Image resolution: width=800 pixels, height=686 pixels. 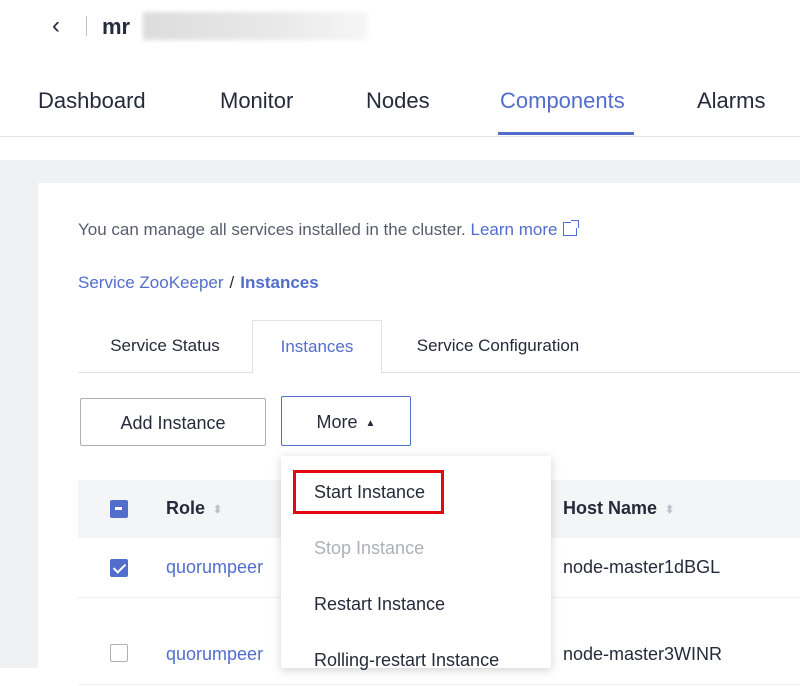 What do you see at coordinates (256, 101) in the screenshot?
I see `tab-monitor: Monitor` at bounding box center [256, 101].